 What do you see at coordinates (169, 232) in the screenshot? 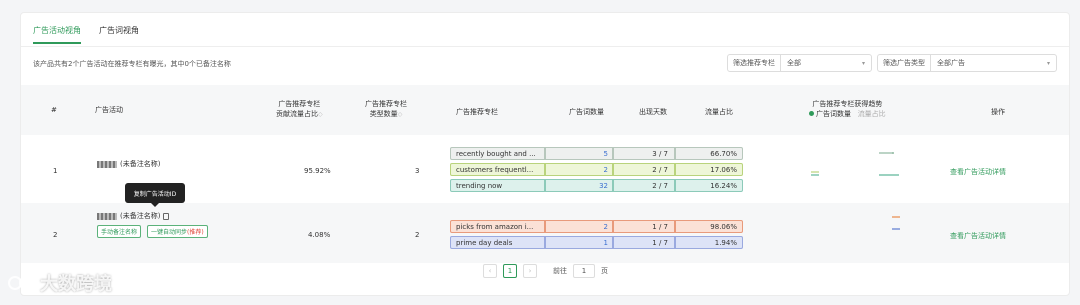
I see `auto-sync-label: 一键自动同步` at bounding box center [169, 232].